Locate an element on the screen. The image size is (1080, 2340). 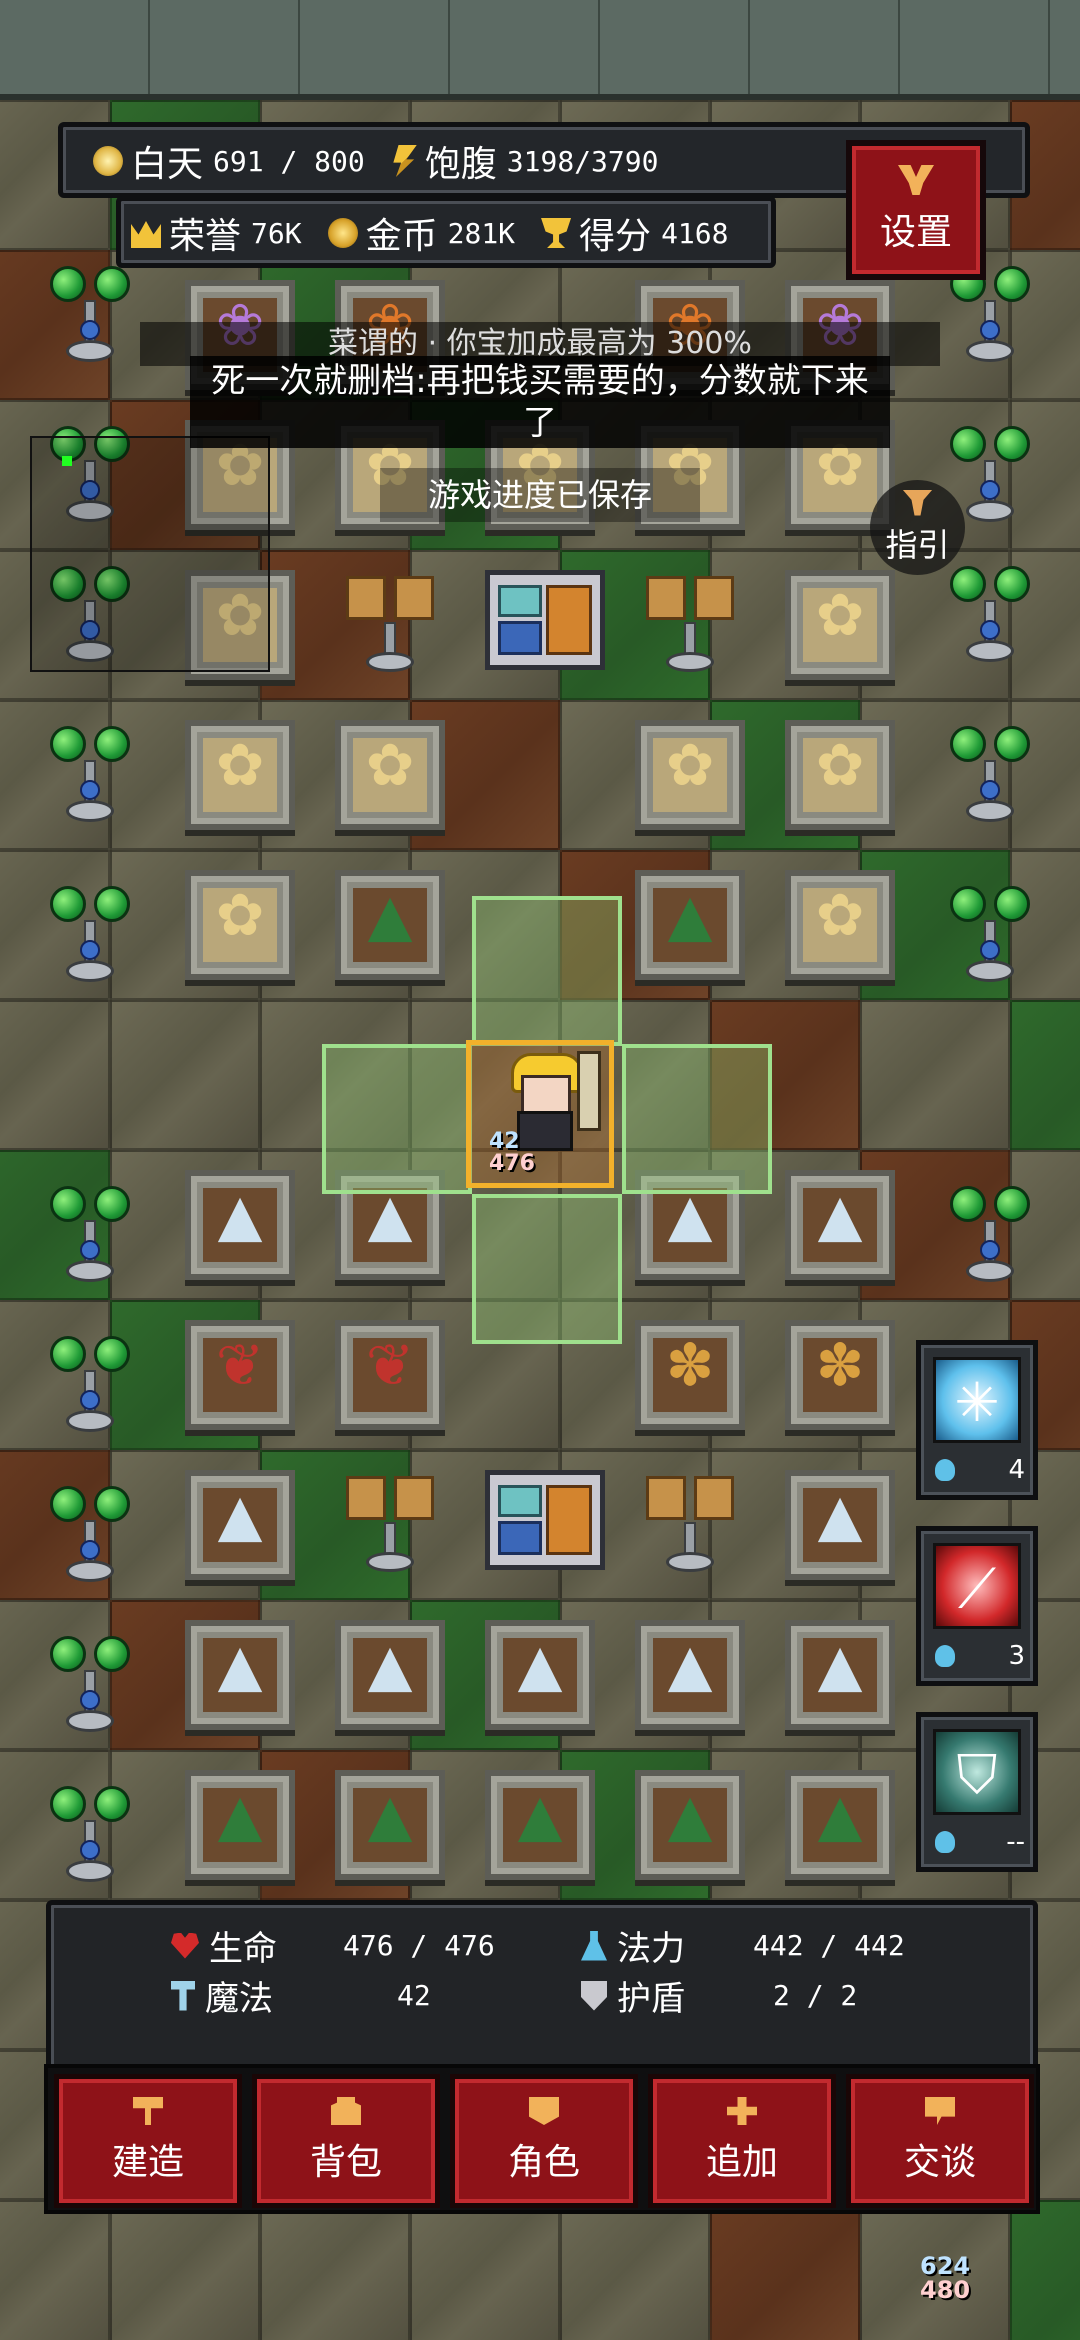
ally-stats: 624 480 is located at coordinates (945, 2278).